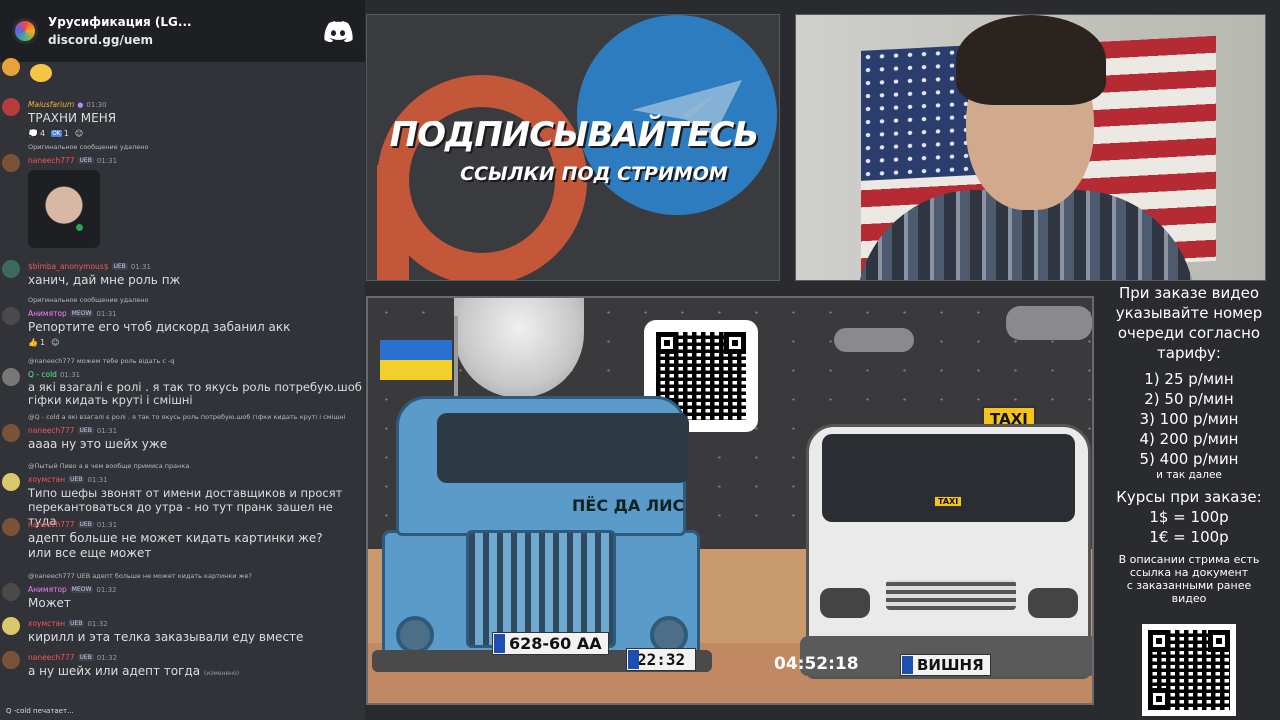 The width and height of the screenshot is (1280, 720). What do you see at coordinates (182, 600) in the screenshot?
I see `message-item: Анимятор MEOW 01:32 Может` at bounding box center [182, 600].